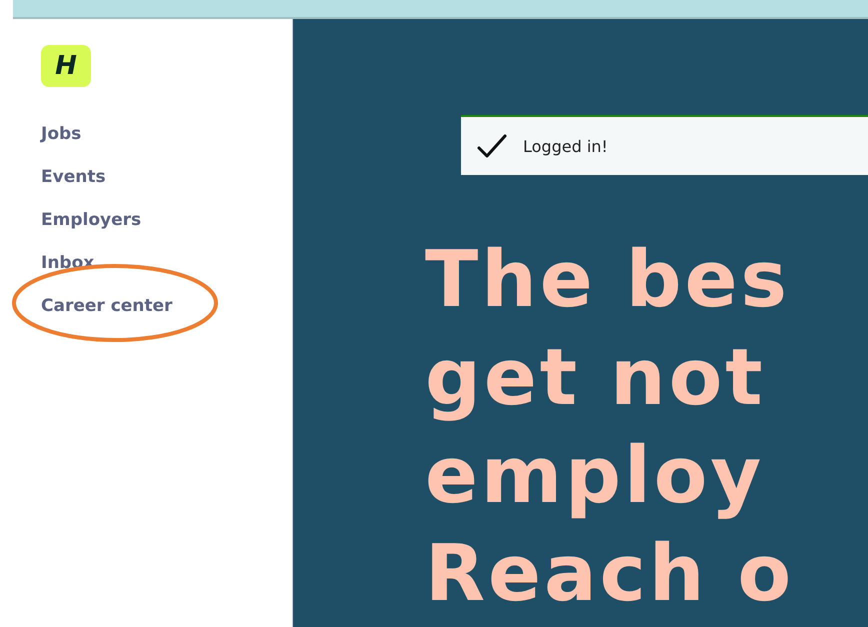 The height and width of the screenshot is (627, 868). What do you see at coordinates (565, 146) in the screenshot?
I see `toast-message: Logged in!` at bounding box center [565, 146].